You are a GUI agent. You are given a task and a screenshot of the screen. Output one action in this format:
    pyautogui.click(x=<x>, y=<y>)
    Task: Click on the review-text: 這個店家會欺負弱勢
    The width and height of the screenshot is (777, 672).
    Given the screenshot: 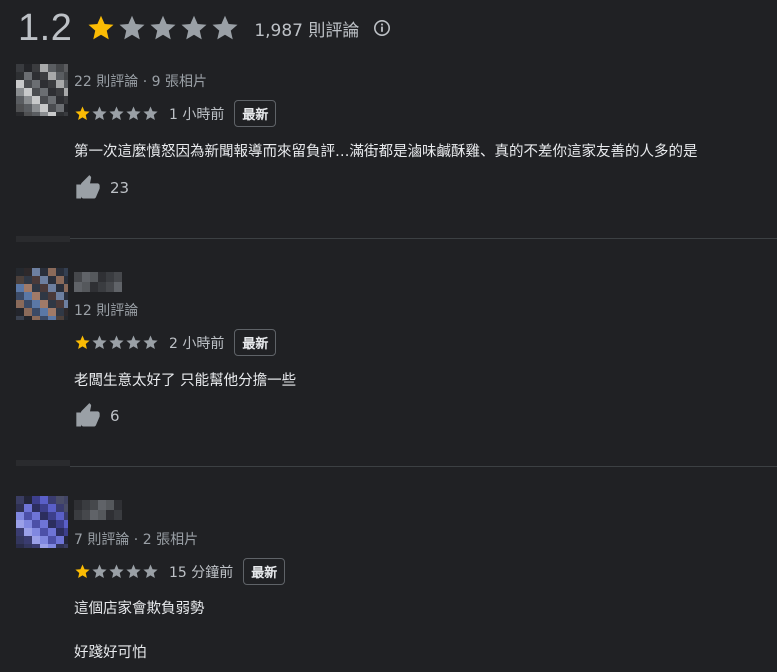 What is the action you would take?
    pyautogui.click(x=139, y=609)
    